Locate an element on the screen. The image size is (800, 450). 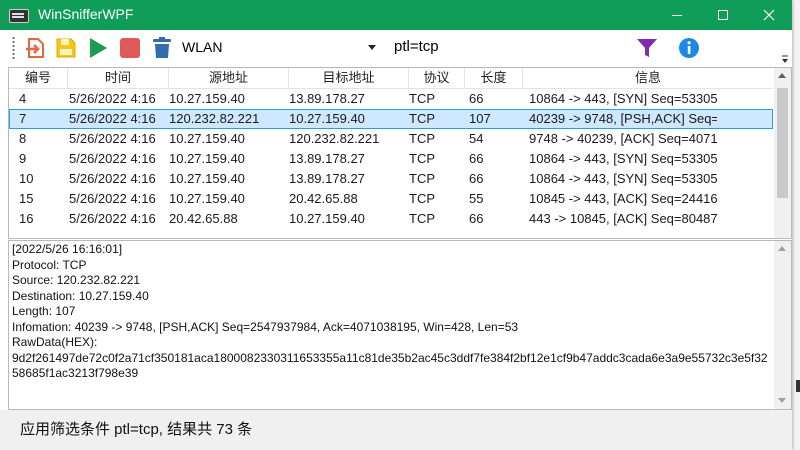
minimize-icon is located at coordinates (677, 15).